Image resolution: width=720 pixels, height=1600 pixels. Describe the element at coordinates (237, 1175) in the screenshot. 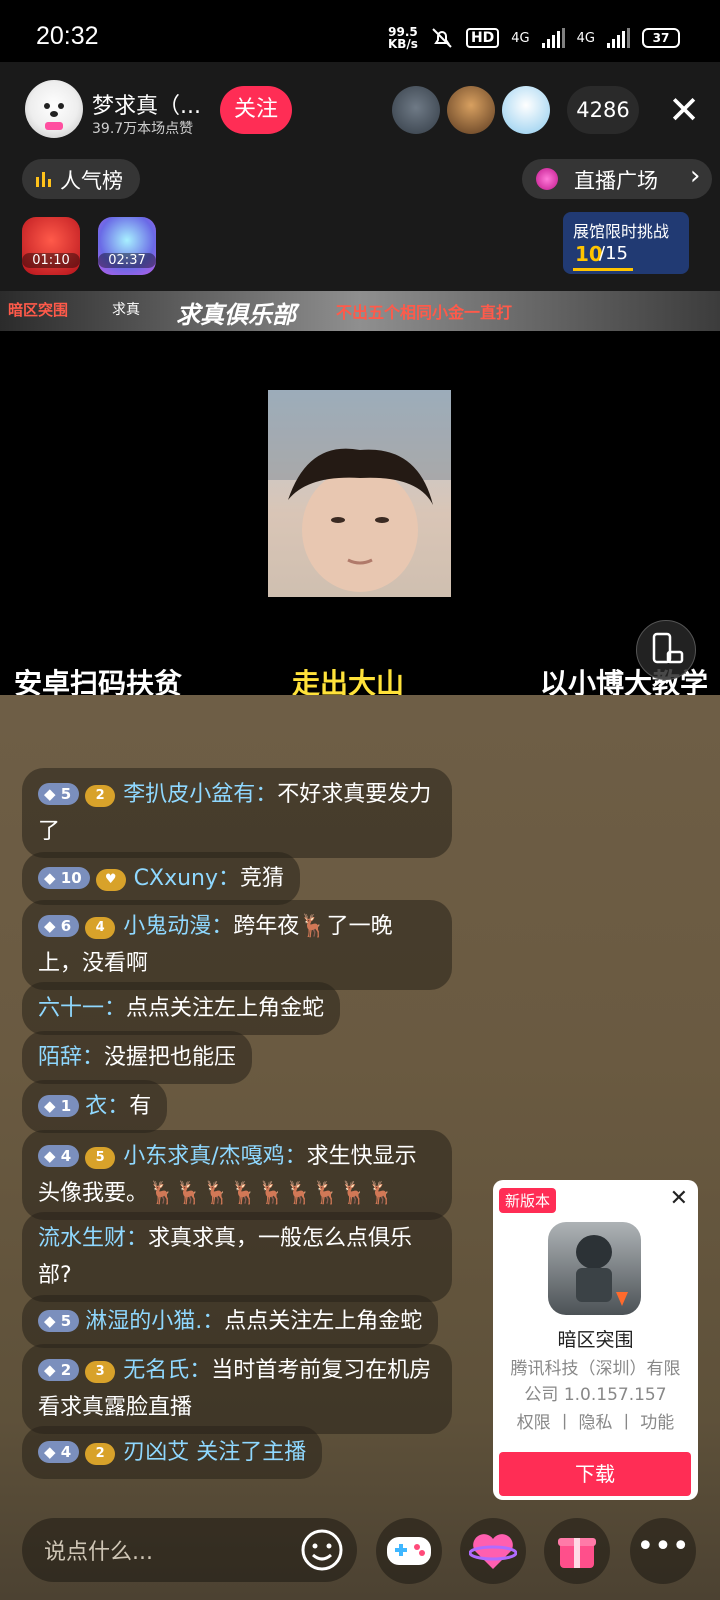

I see `chat-message: ◆ 4 5 小东求真/杰嘎鸡：求生快显示头像我要。🦌🦌🦌🦌🦌🦌🦌🦌🦌` at that location.